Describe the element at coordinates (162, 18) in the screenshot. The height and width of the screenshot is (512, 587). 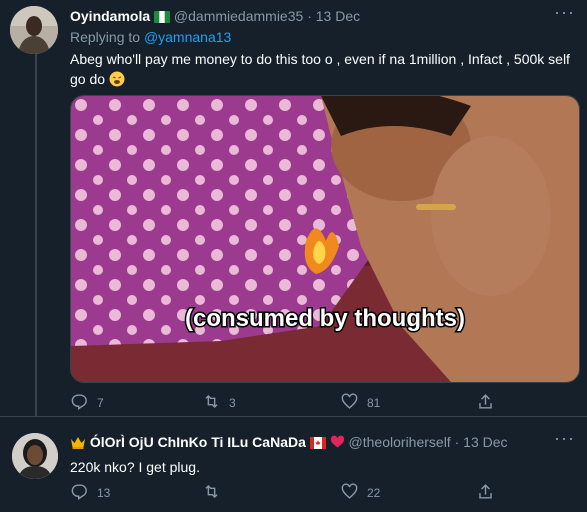
I see `nigeria-flag-icon` at that location.